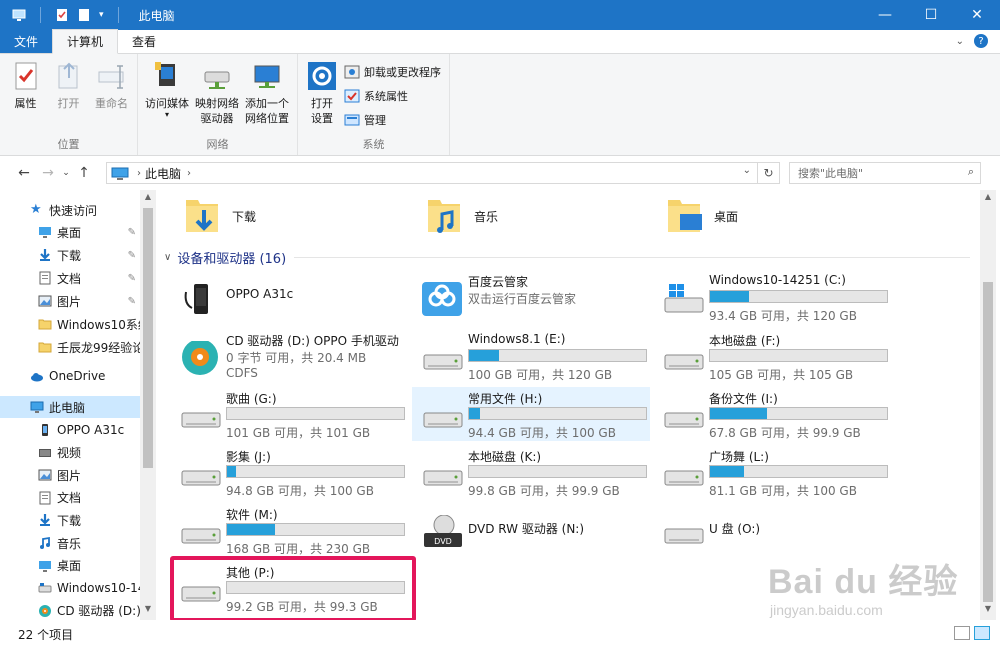 The image size is (1000, 648). Describe the element at coordinates (981, 41) in the screenshot. I see `help-icon: ?` at that location.